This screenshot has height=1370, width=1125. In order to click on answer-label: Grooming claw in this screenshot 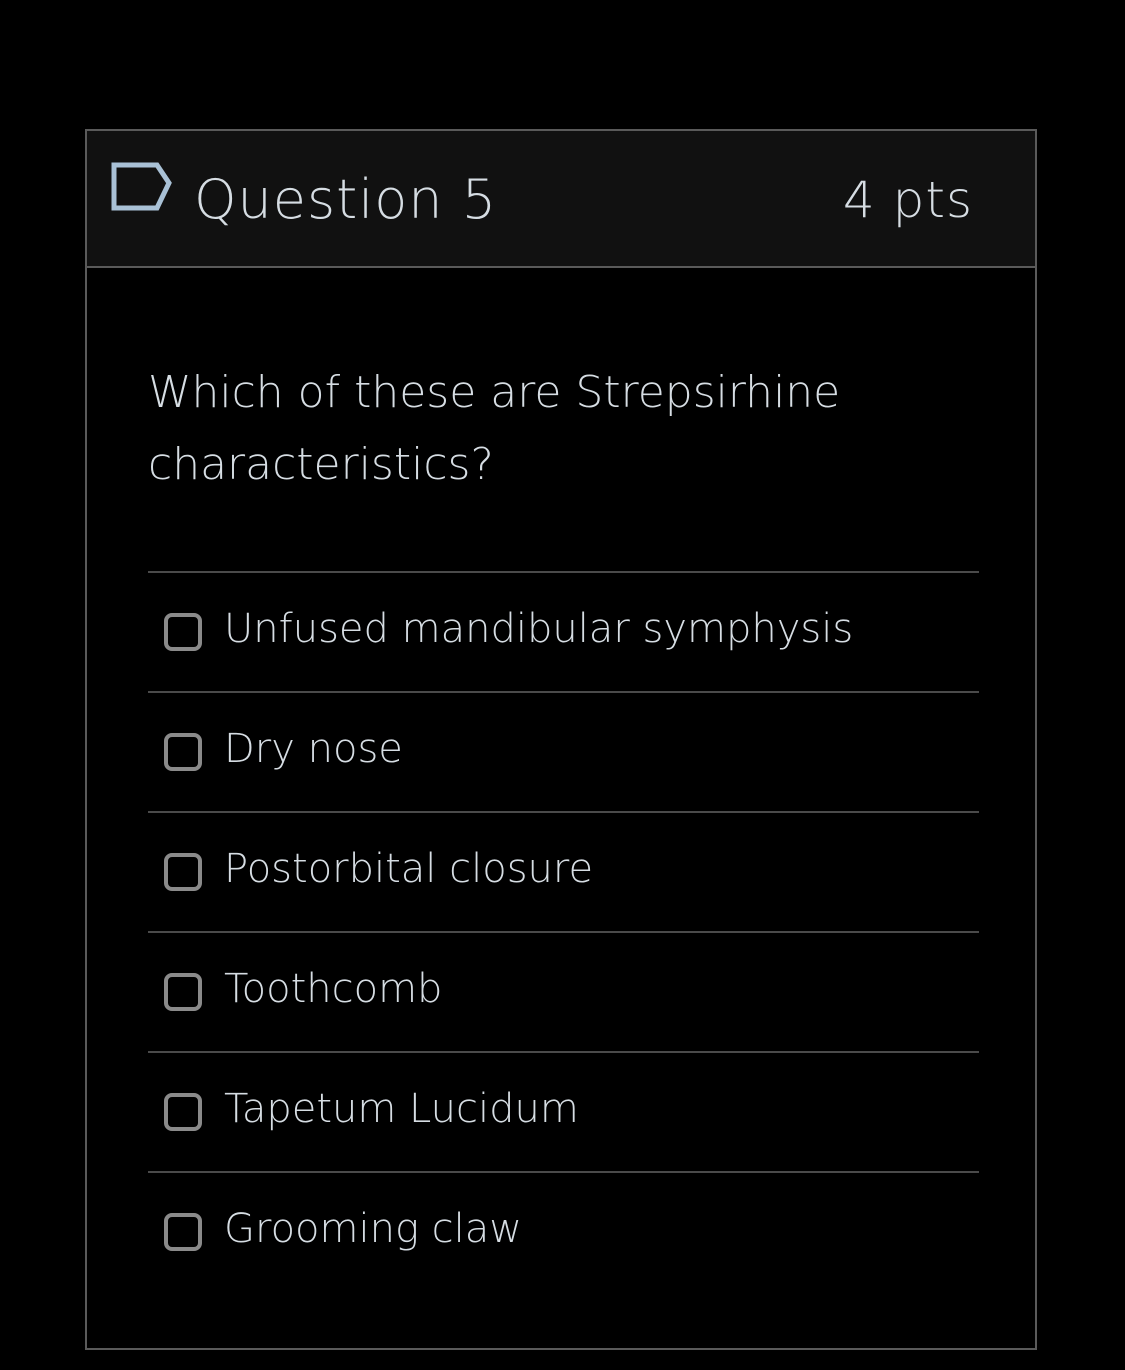, I will do `click(373, 1229)`.